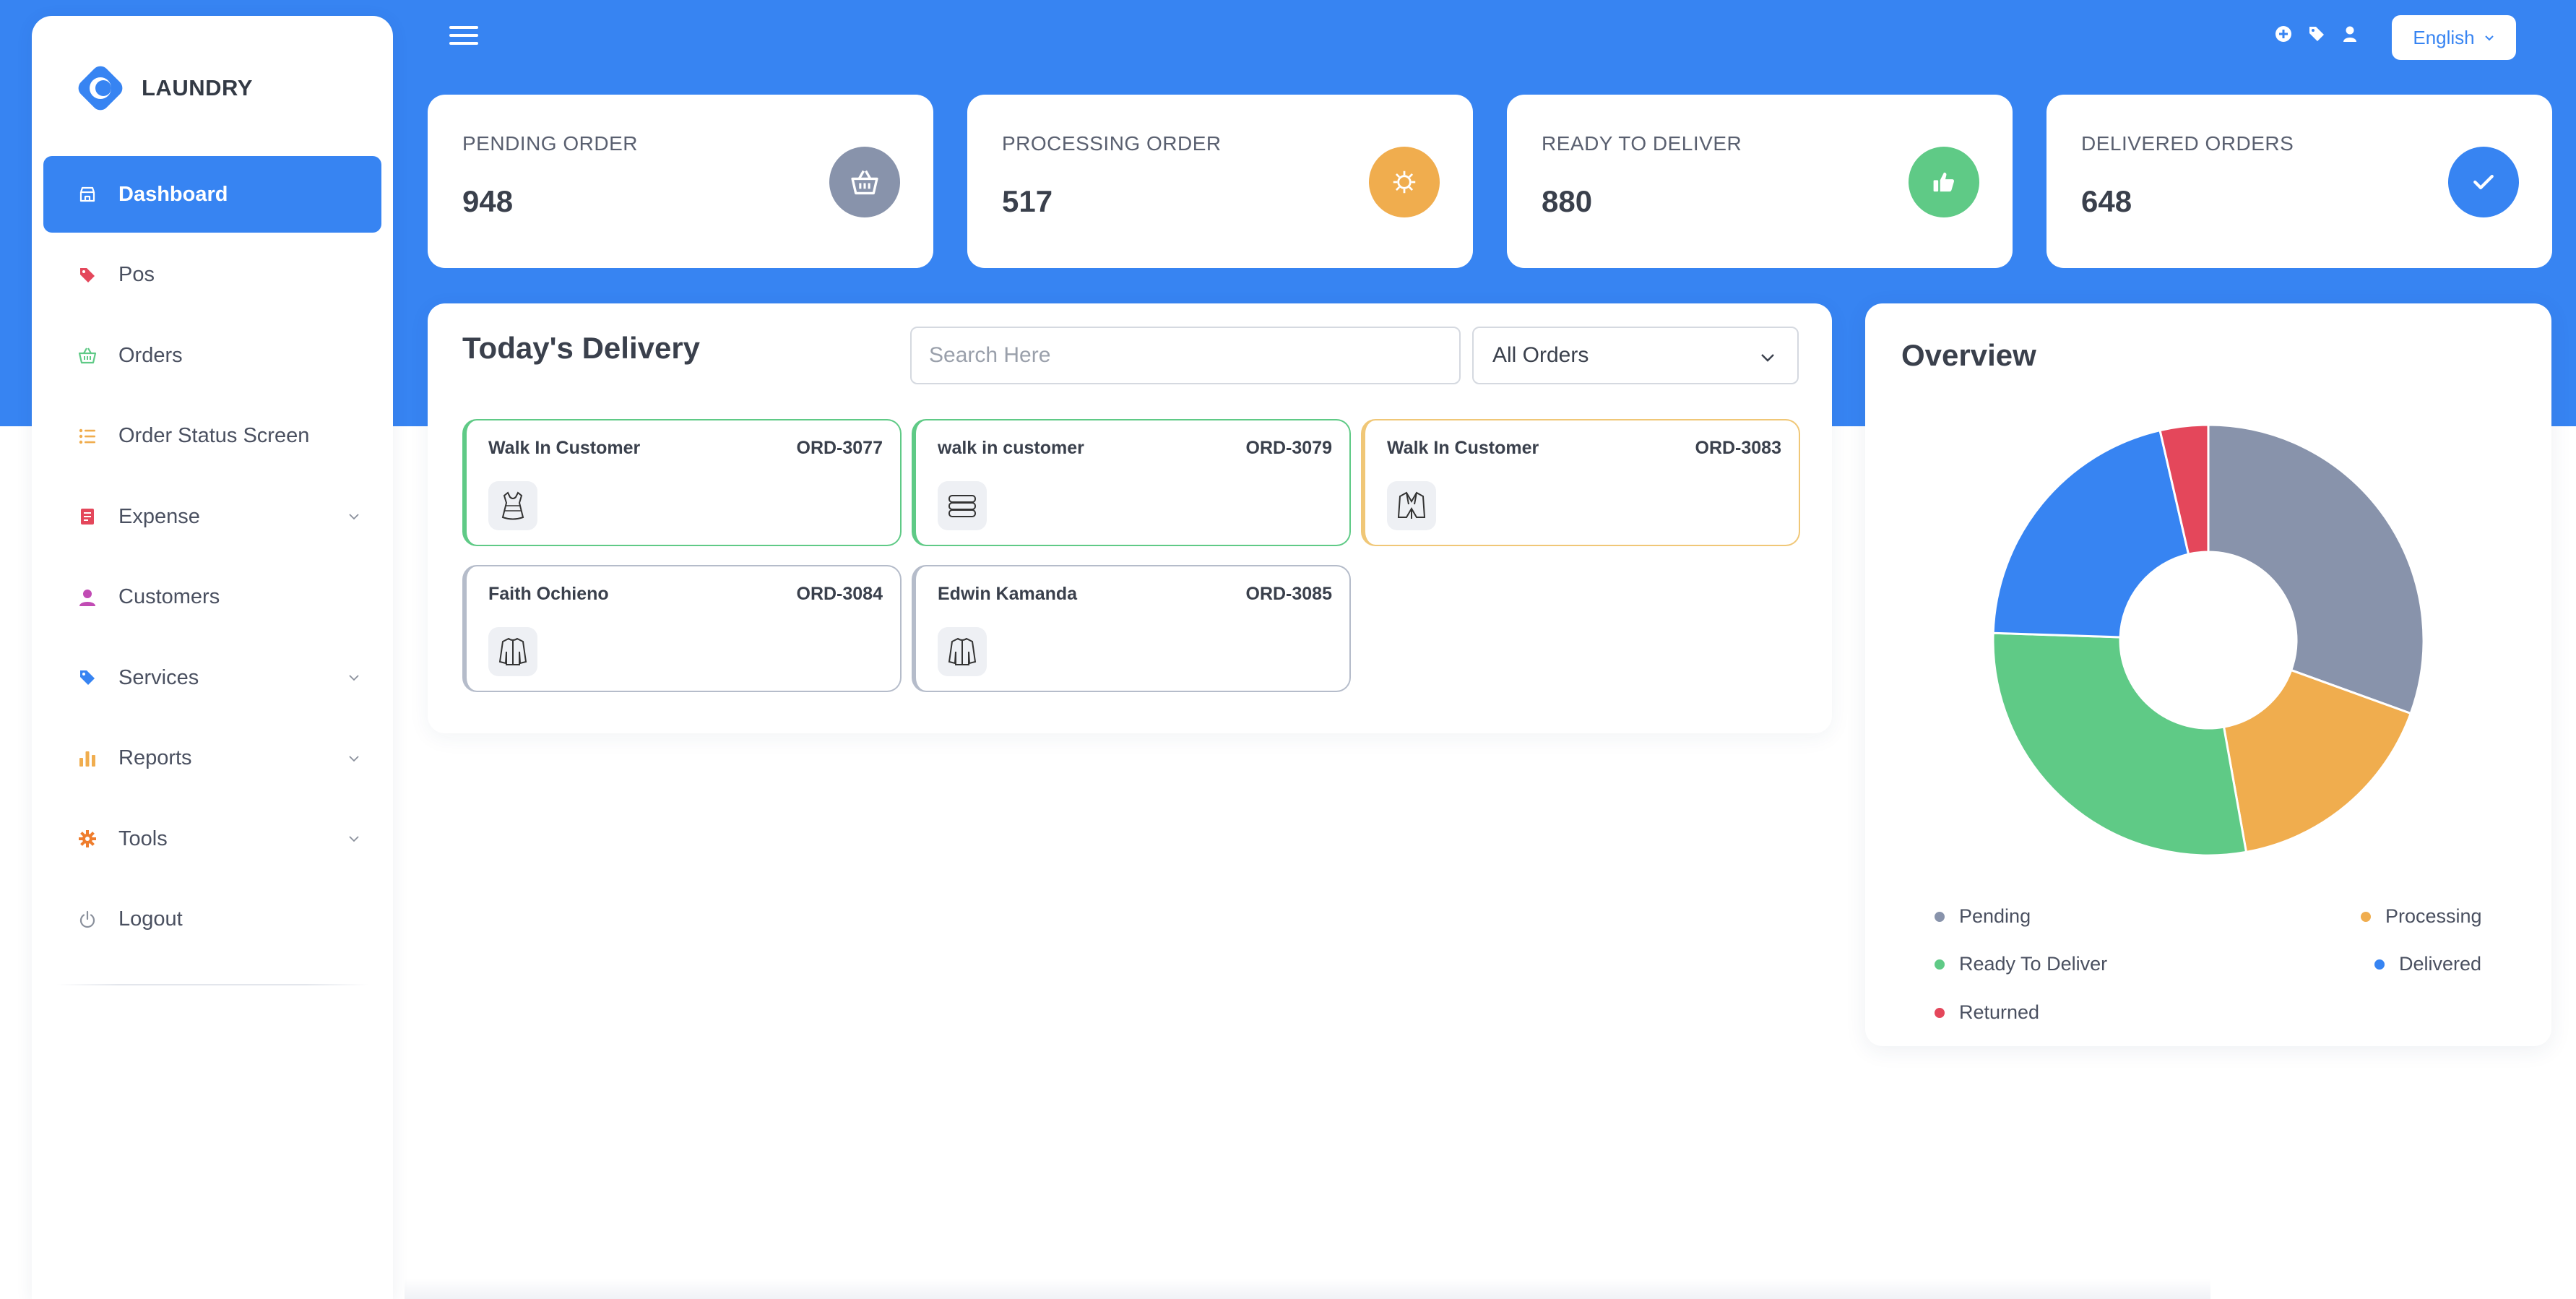 The width and height of the screenshot is (2576, 1299). Describe the element at coordinates (87, 758) in the screenshot. I see `bar-chart-icon` at that location.